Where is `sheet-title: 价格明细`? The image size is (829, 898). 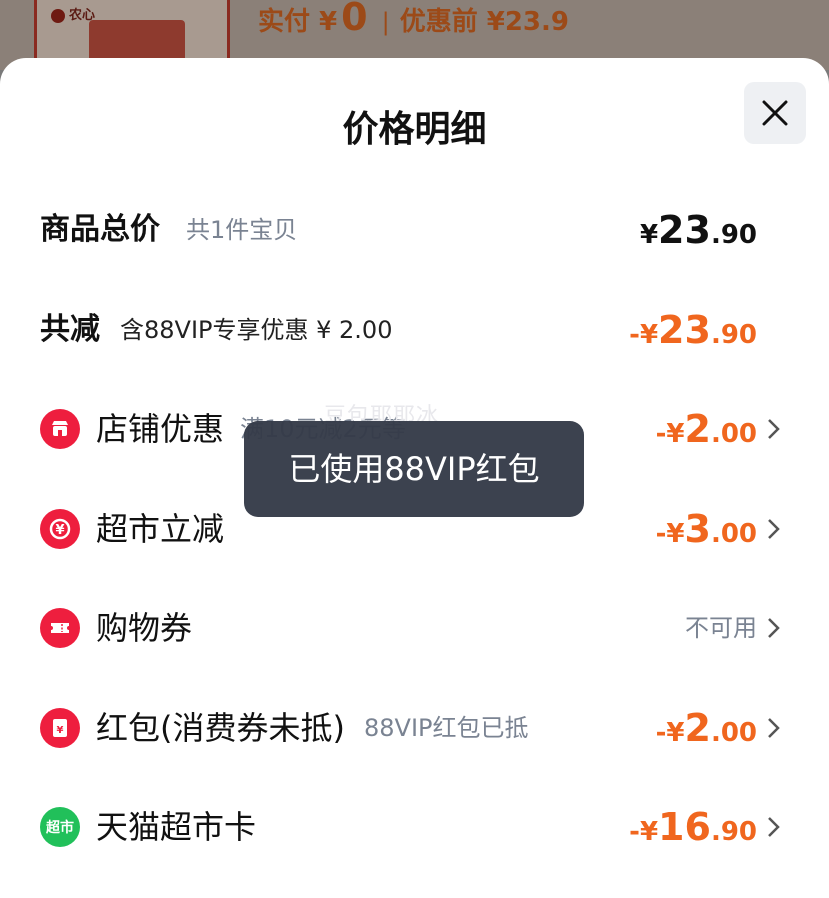
sheet-title: 价格明细 is located at coordinates (414, 129).